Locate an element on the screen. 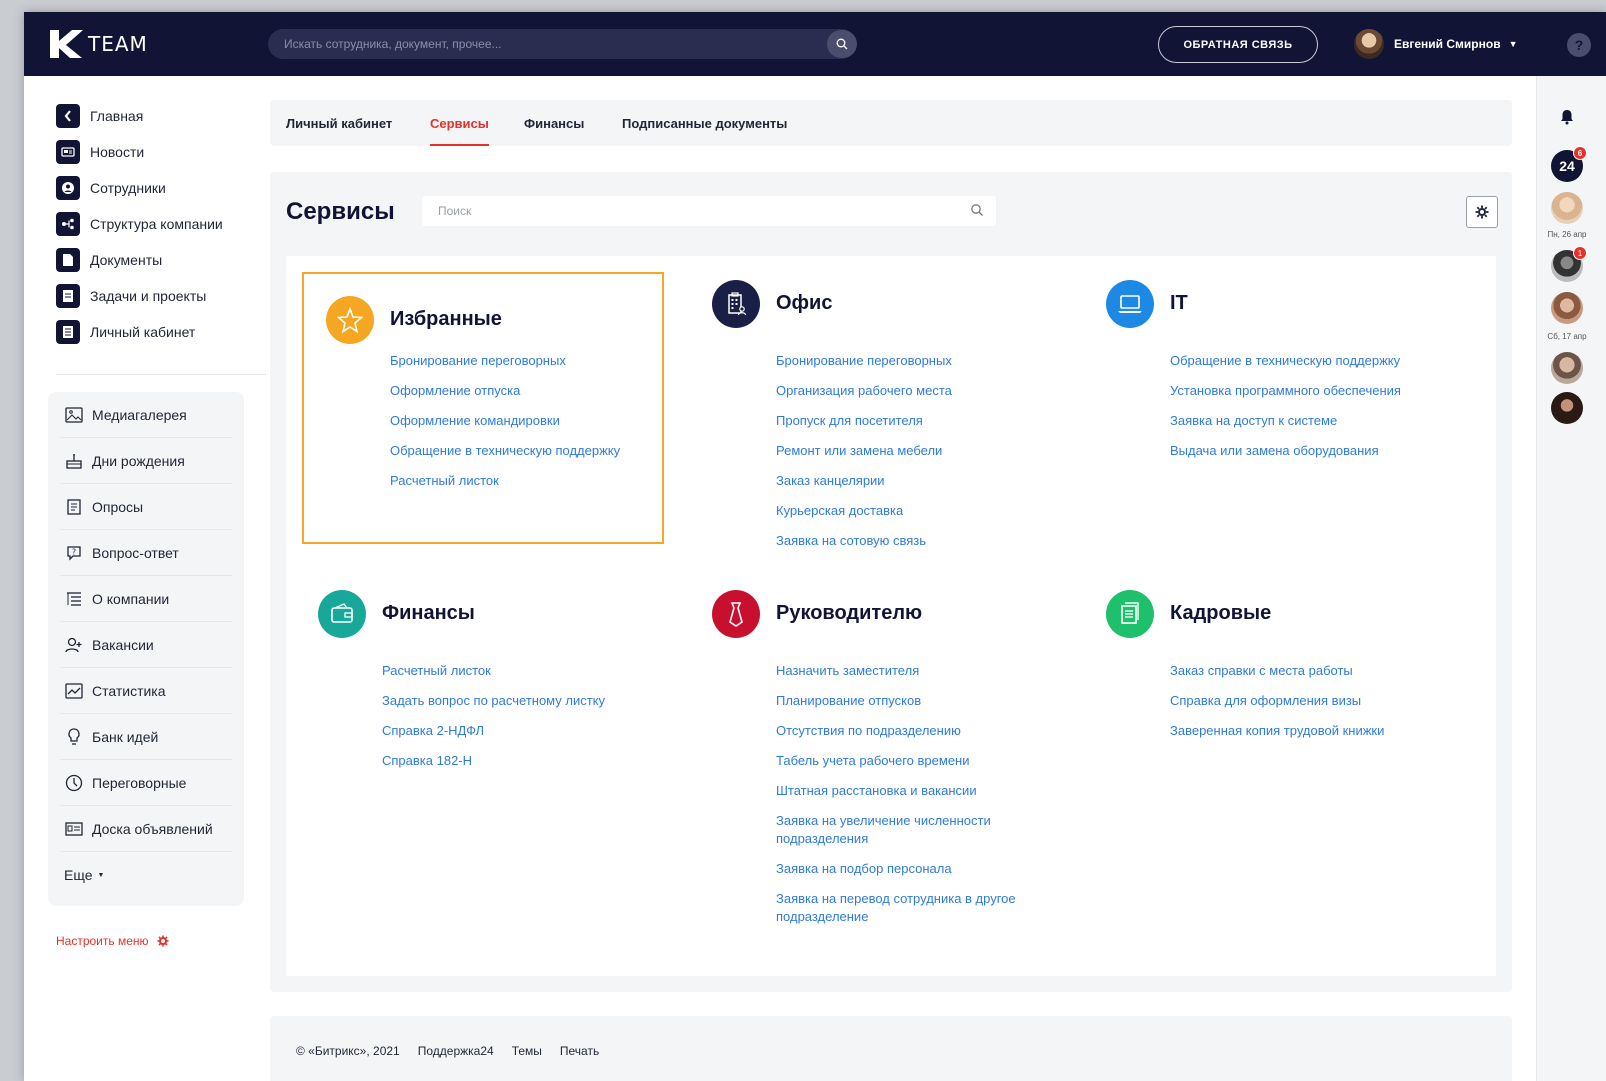 The width and height of the screenshot is (1606, 1081). sidebar-item-label: Банк идей is located at coordinates (125, 736).